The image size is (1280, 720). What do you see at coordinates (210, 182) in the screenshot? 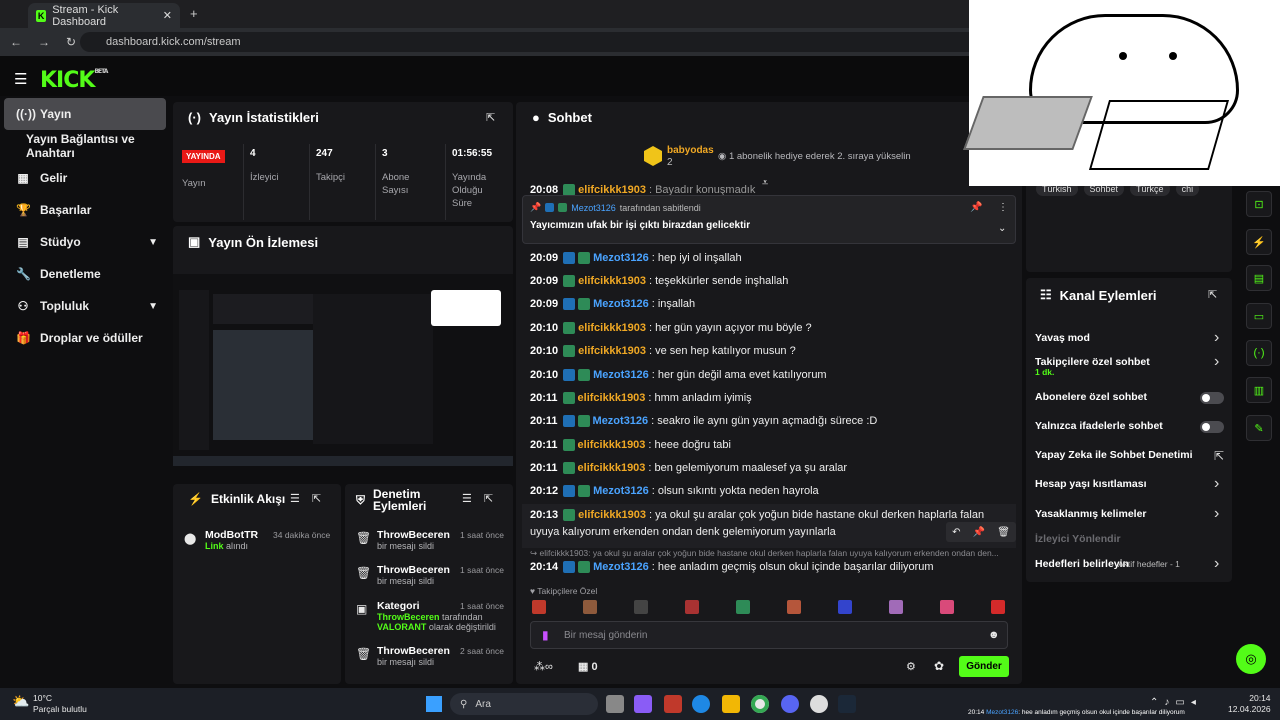
I see `stat-live: YAYINDA Yayın` at bounding box center [210, 182].